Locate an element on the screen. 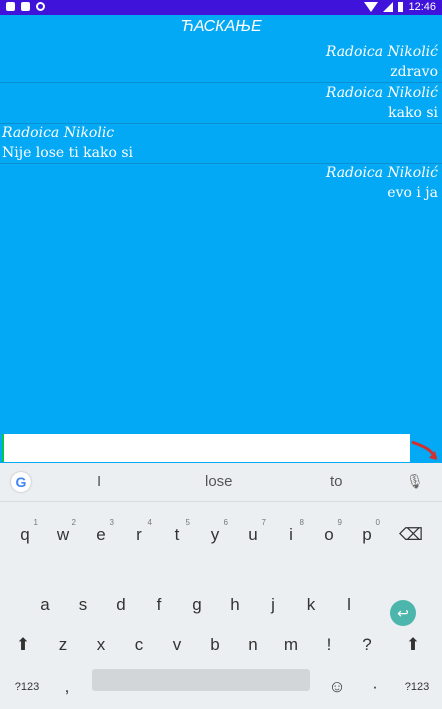 The height and width of the screenshot is (709, 442). key-o: 9o is located at coordinates (329, 535).